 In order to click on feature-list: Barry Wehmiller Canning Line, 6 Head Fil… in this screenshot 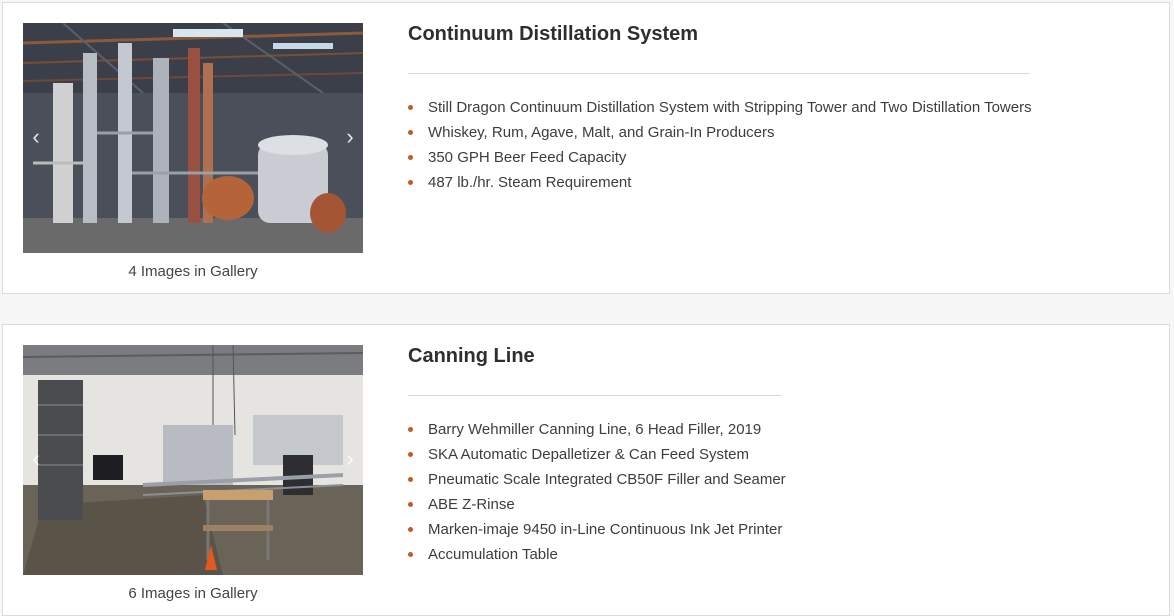, I will do `click(597, 492)`.